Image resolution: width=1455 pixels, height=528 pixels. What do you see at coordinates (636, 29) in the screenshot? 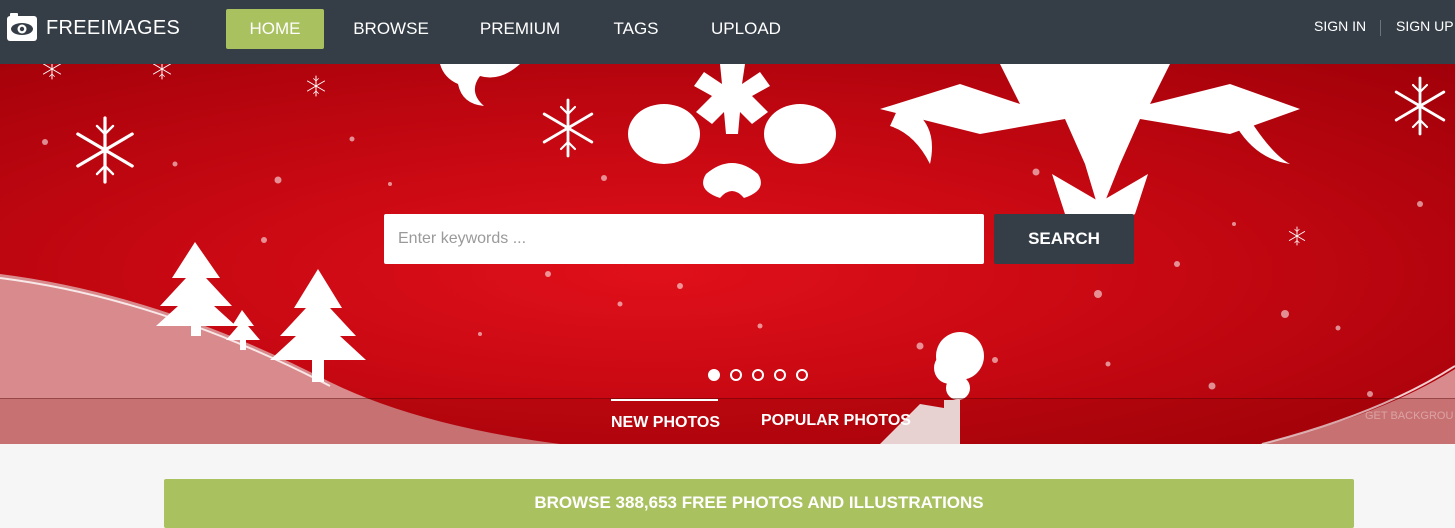
I see `nav-item-tags: TAGS` at bounding box center [636, 29].